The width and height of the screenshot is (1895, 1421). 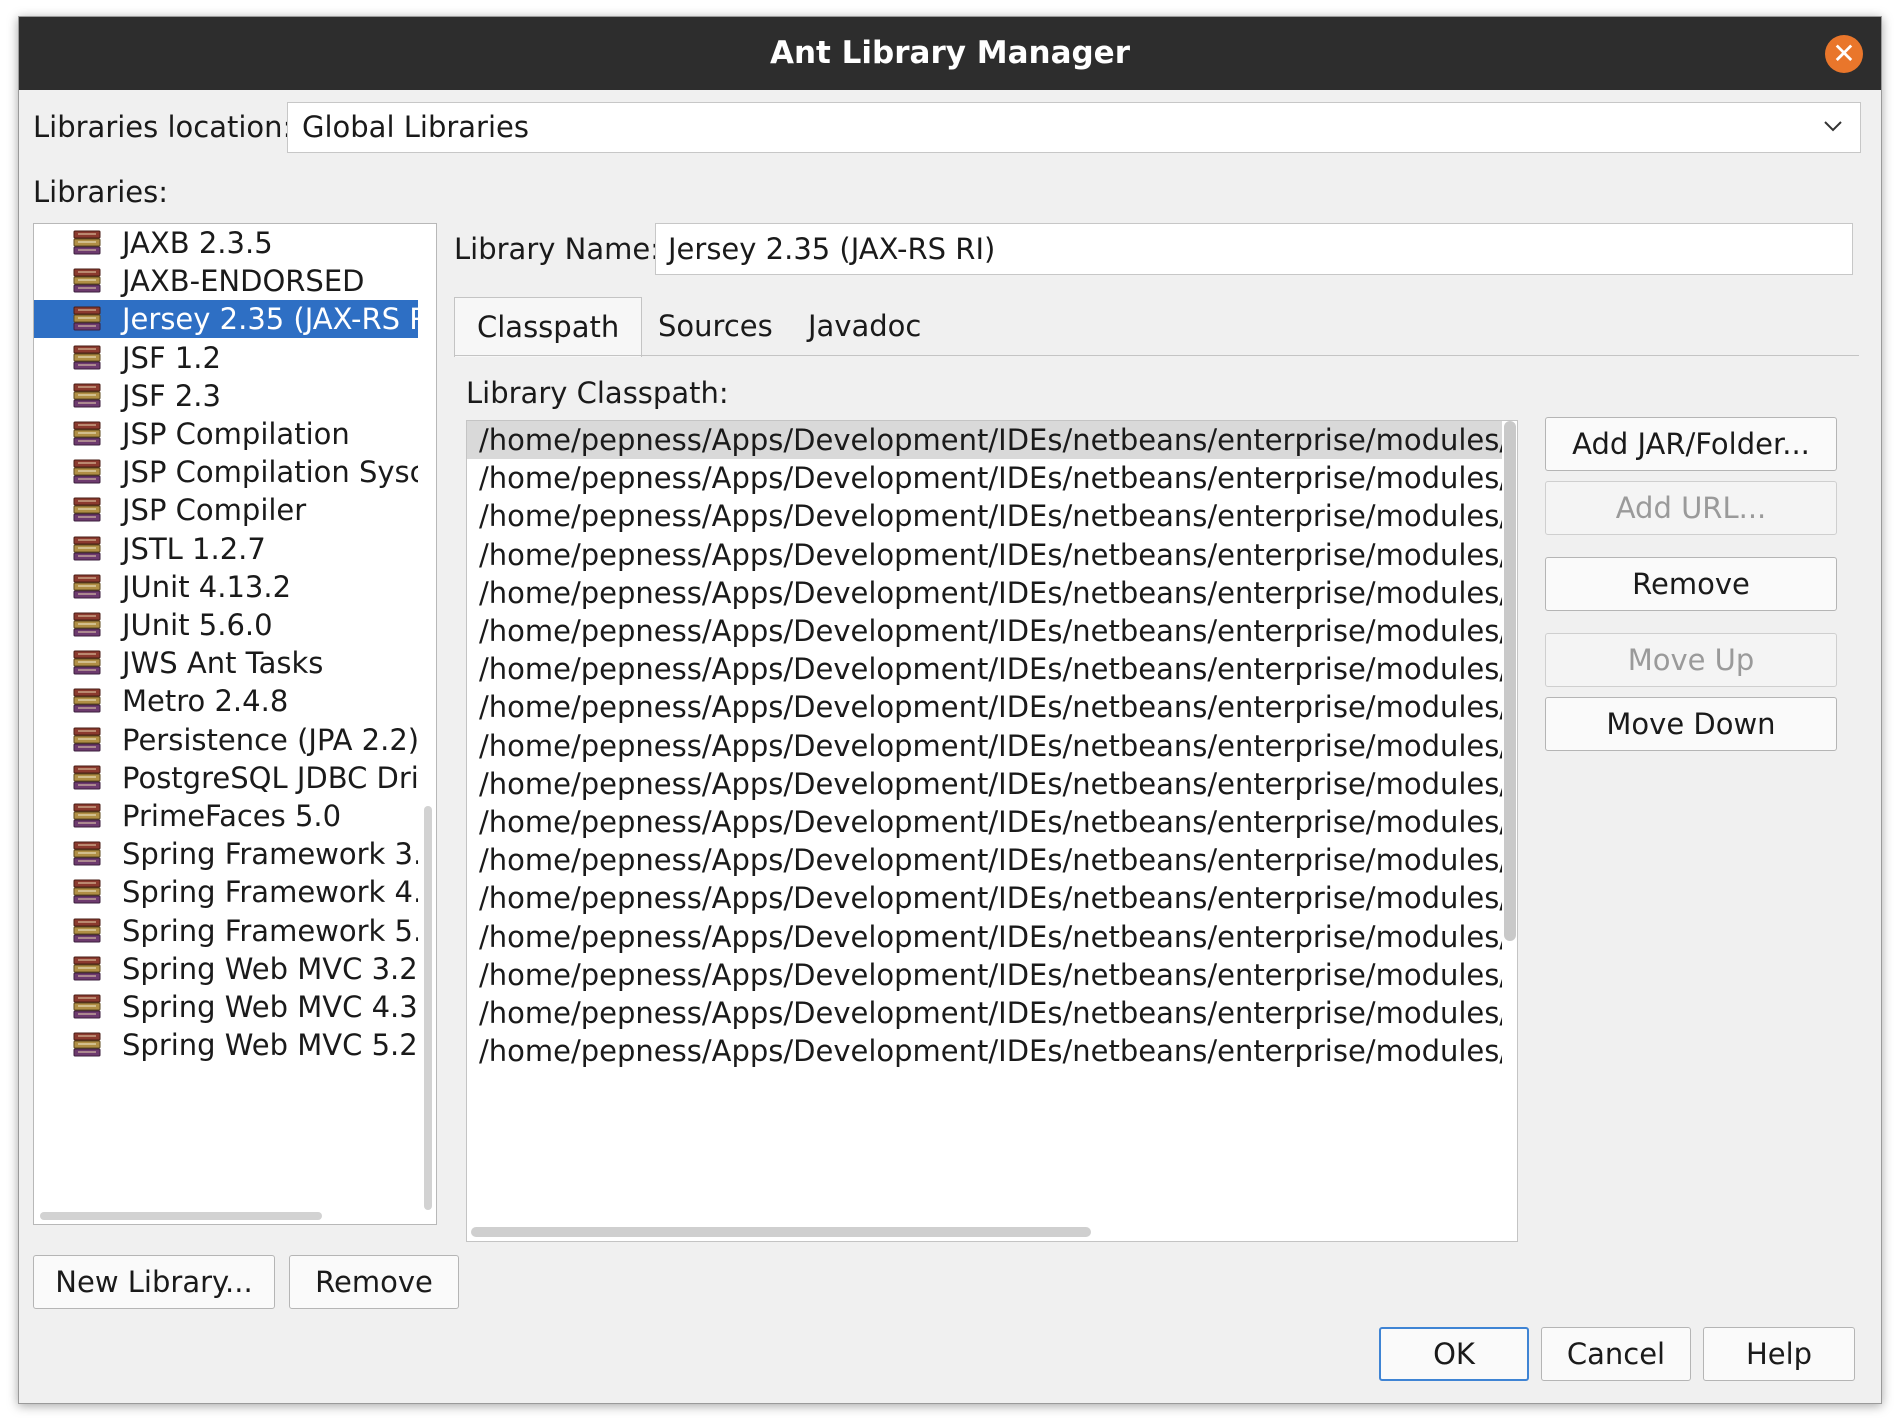 I want to click on library-item-label: Jersey 2.35 (JAX-RS RI), so click(x=270, y=319).